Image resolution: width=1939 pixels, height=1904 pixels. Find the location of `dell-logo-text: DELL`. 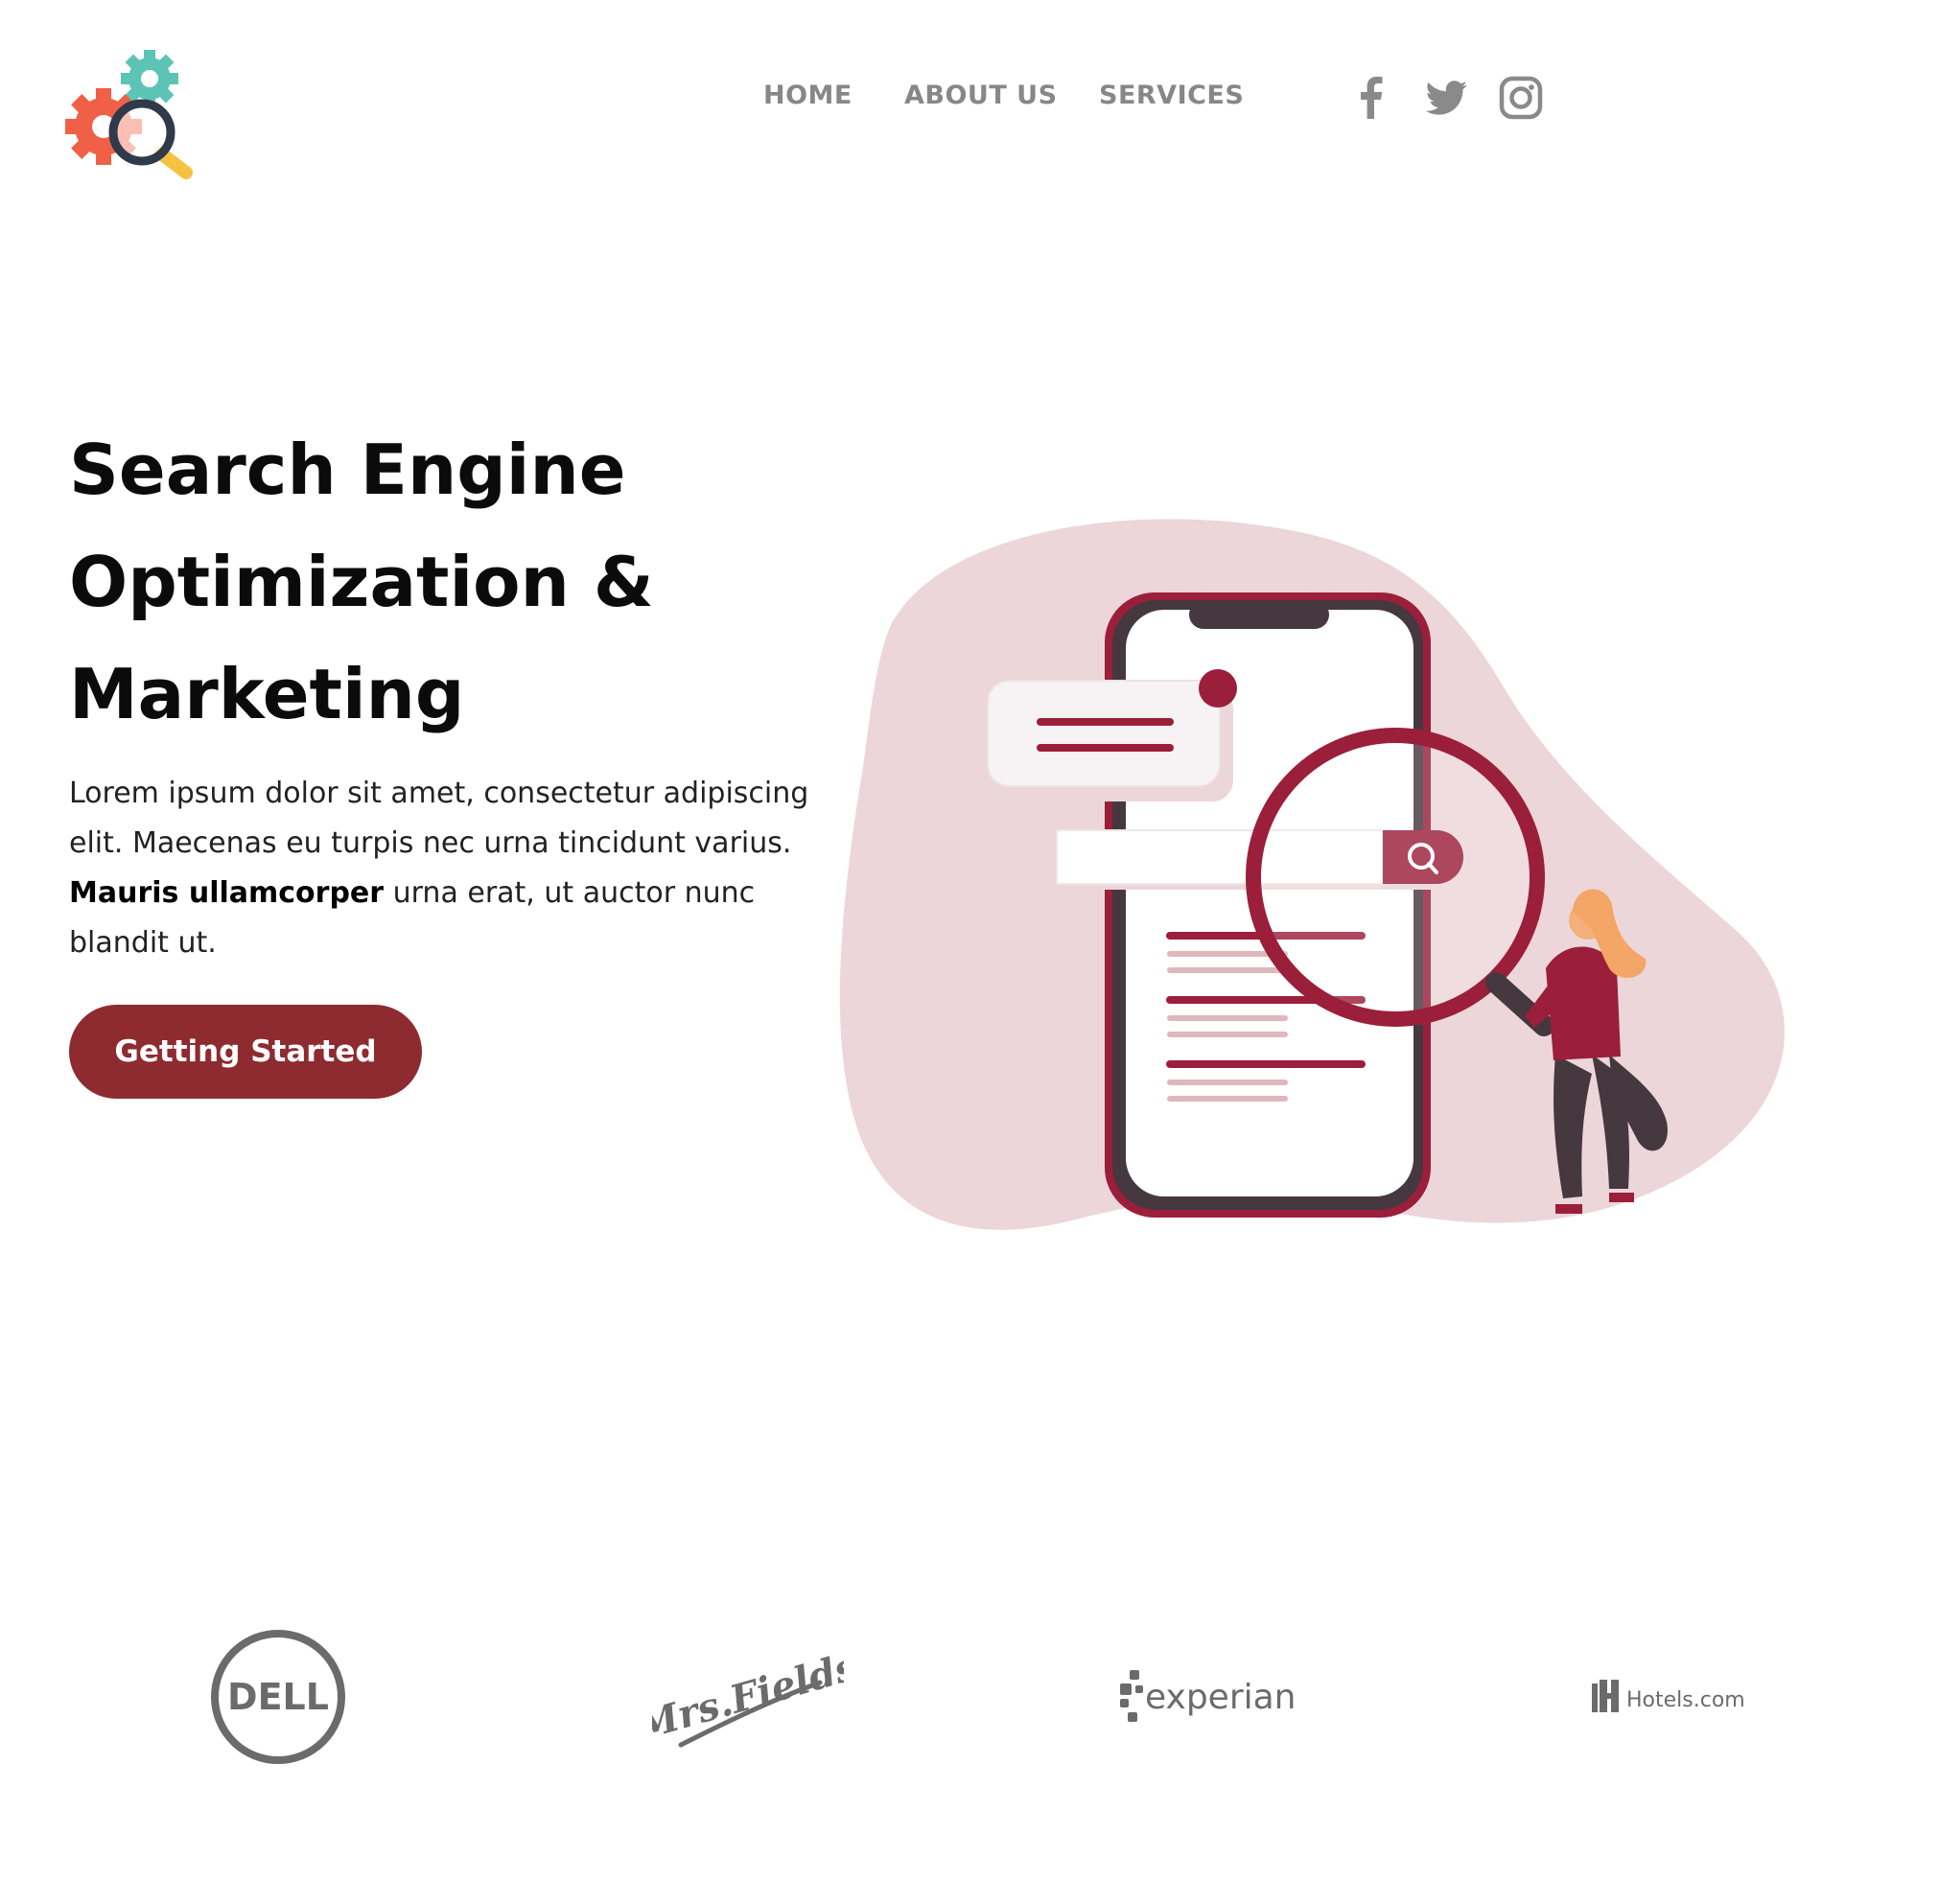

dell-logo-text: DELL is located at coordinates (278, 1697).